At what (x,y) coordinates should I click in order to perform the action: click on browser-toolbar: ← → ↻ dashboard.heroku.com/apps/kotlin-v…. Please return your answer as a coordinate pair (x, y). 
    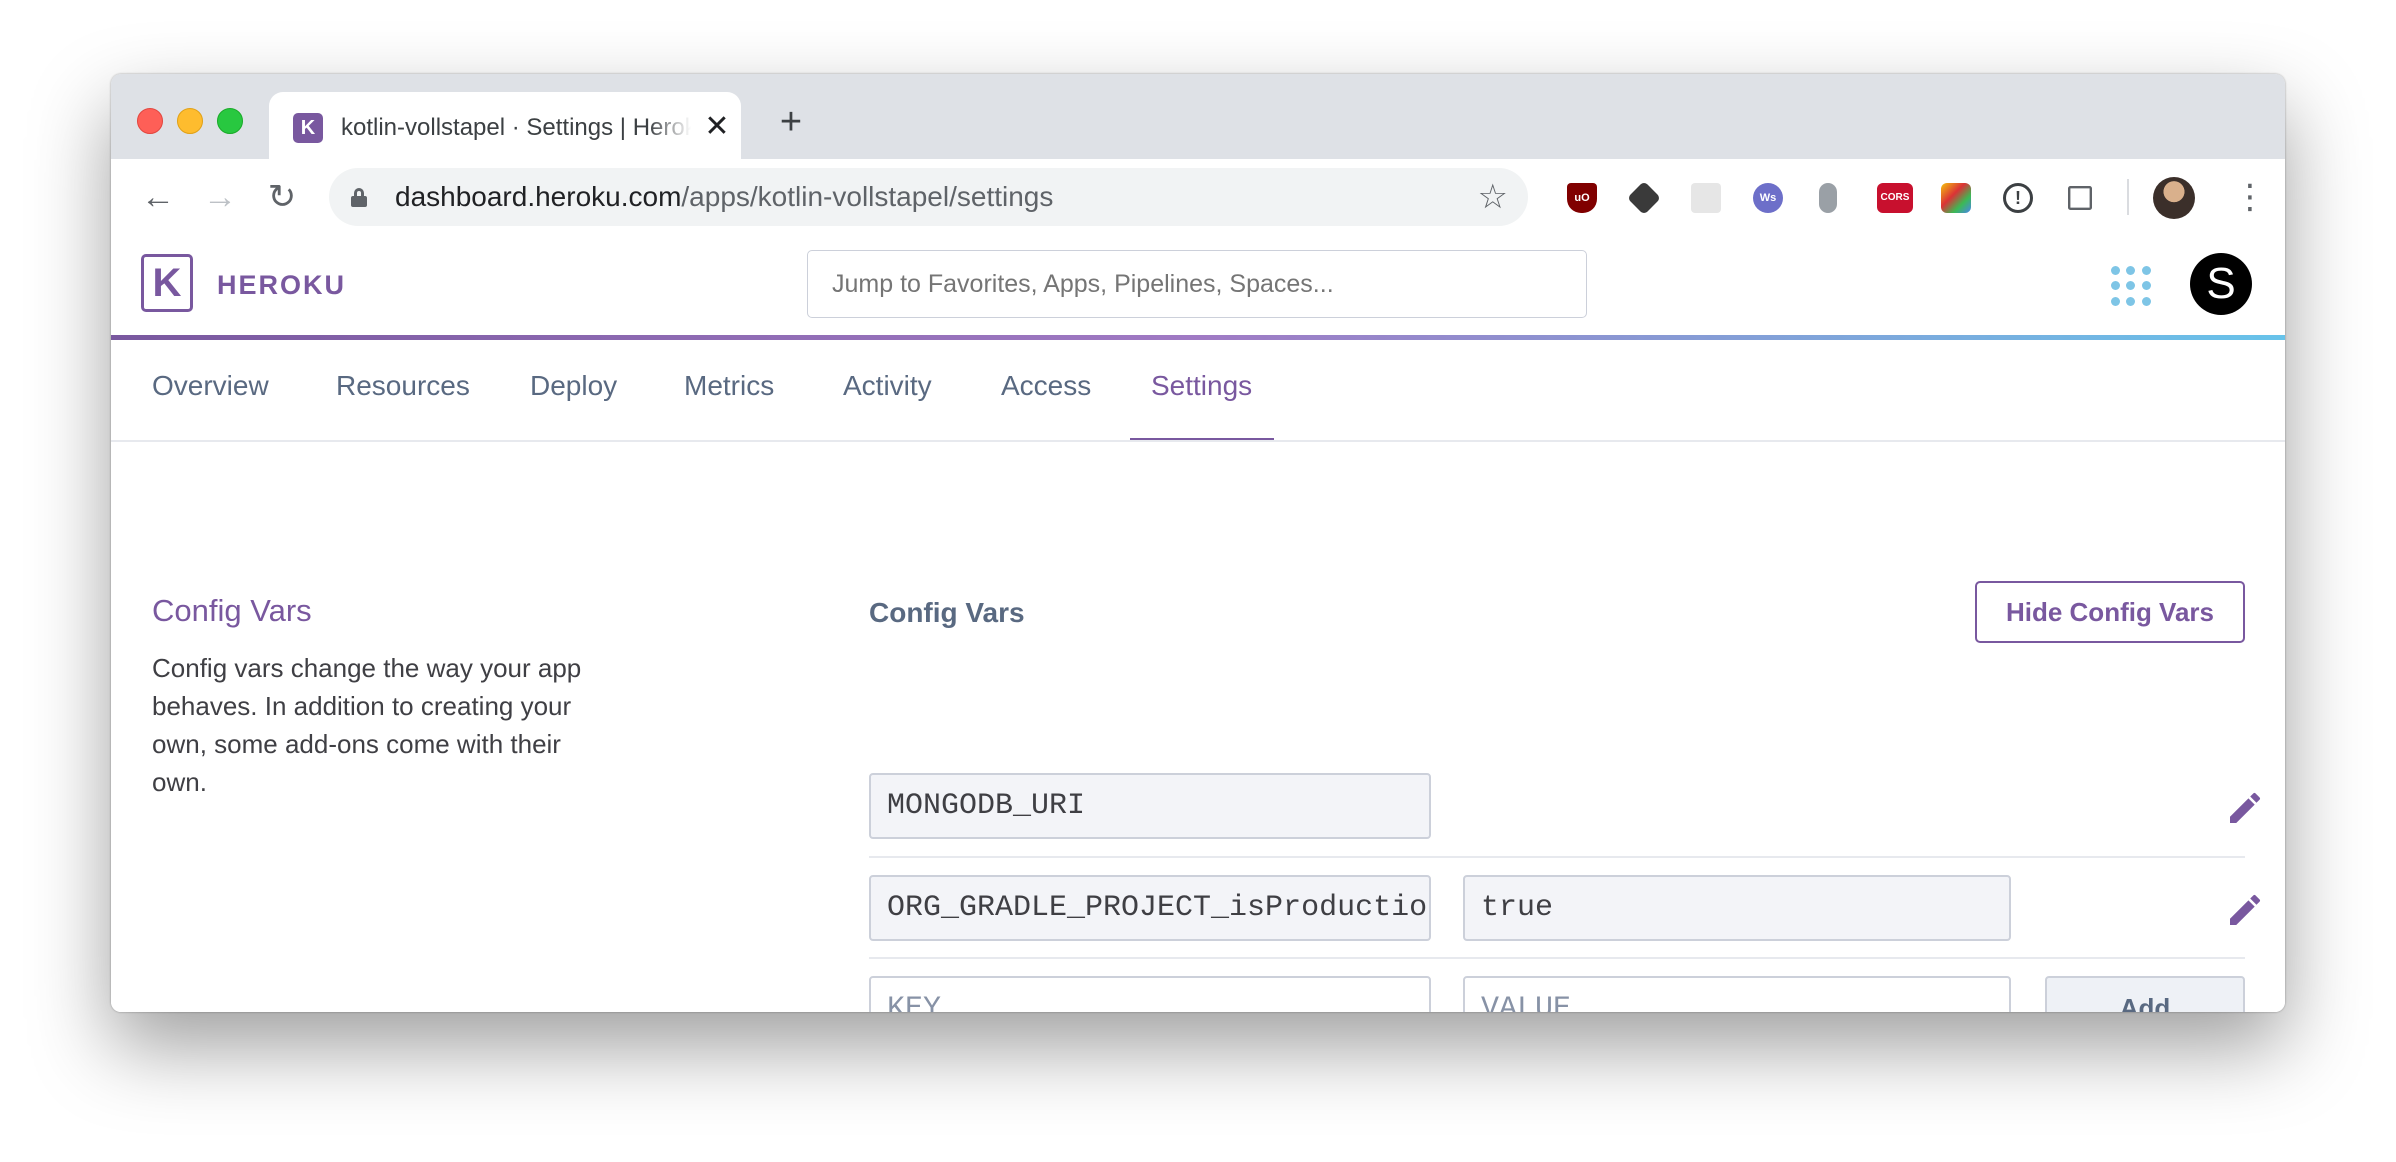
    Looking at the image, I should click on (1198, 197).